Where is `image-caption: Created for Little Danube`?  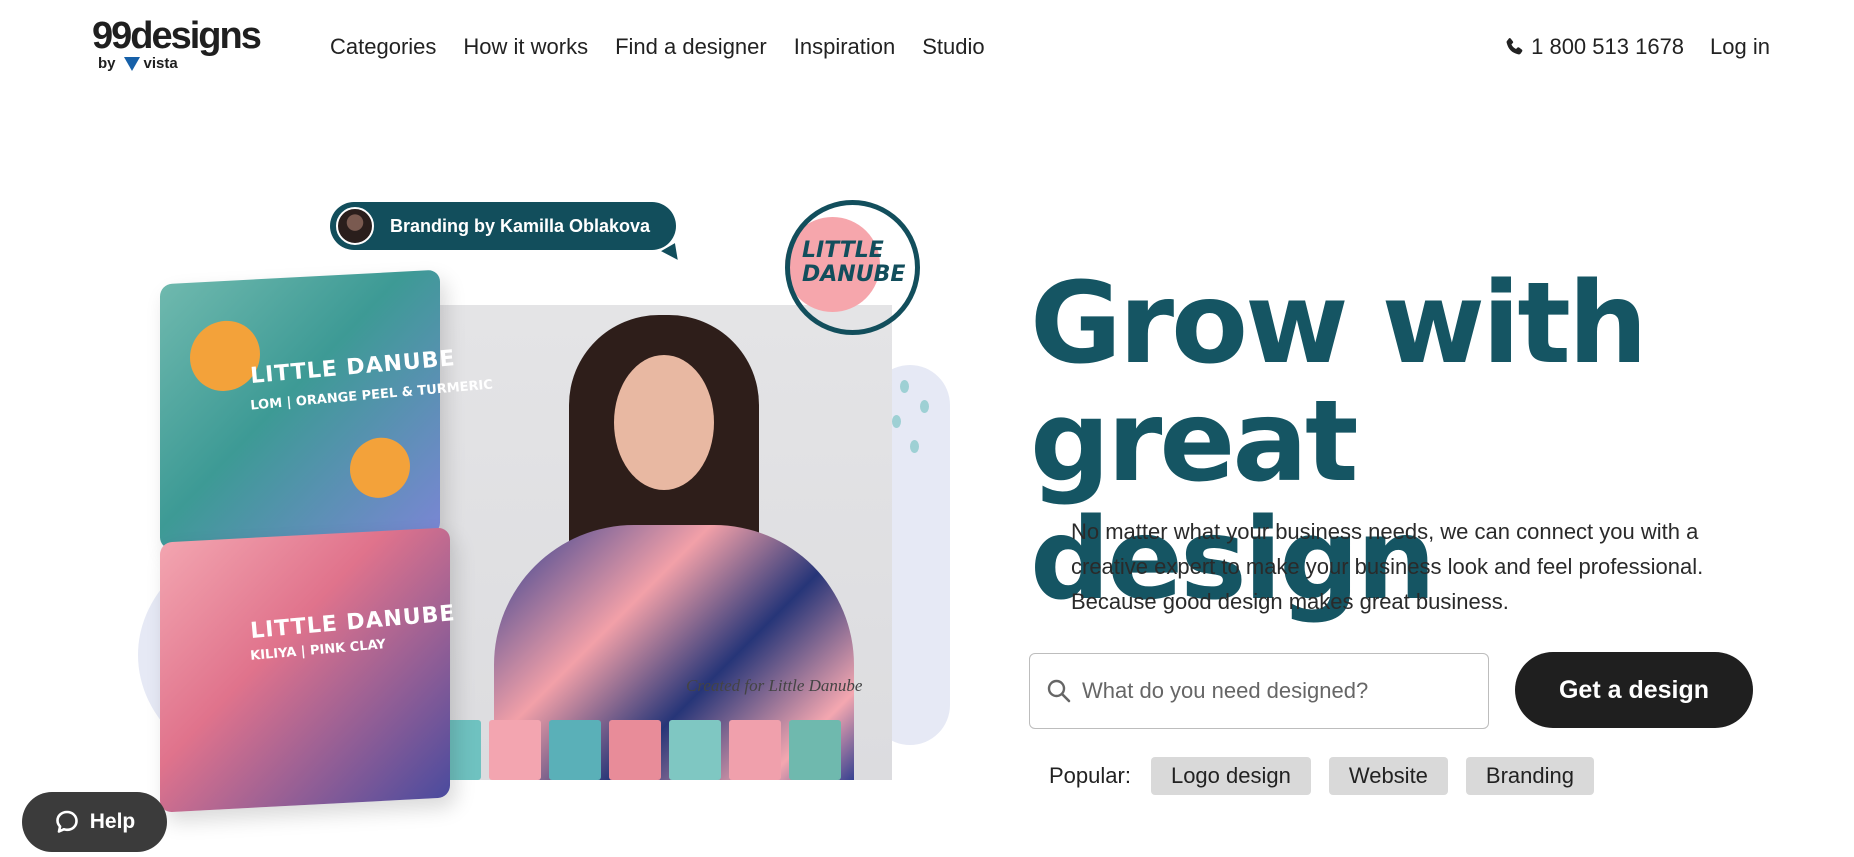 image-caption: Created for Little Danube is located at coordinates (774, 685).